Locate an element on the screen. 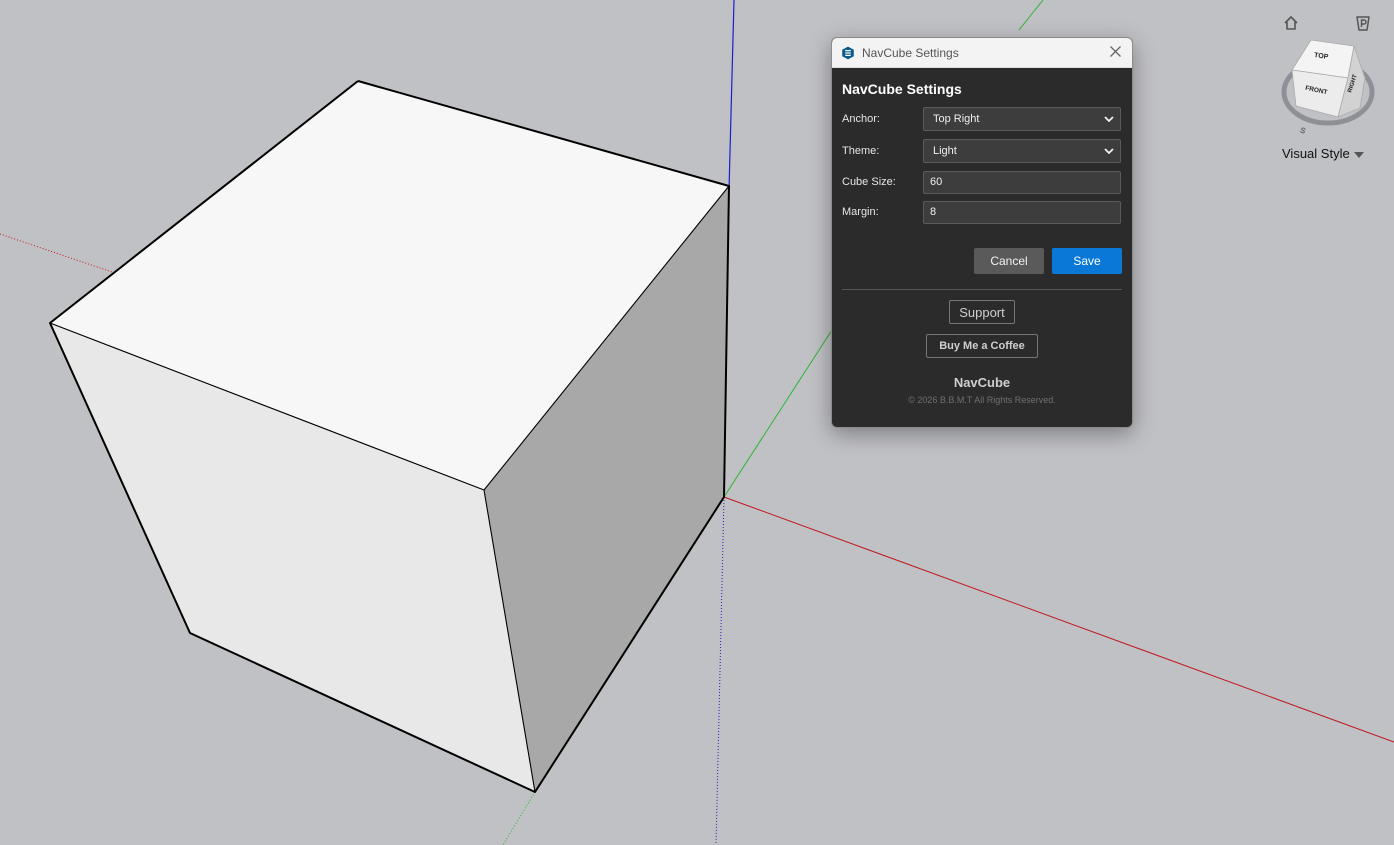 The height and width of the screenshot is (845, 1394). dialog-buttons: Cancel Save is located at coordinates (982, 261).